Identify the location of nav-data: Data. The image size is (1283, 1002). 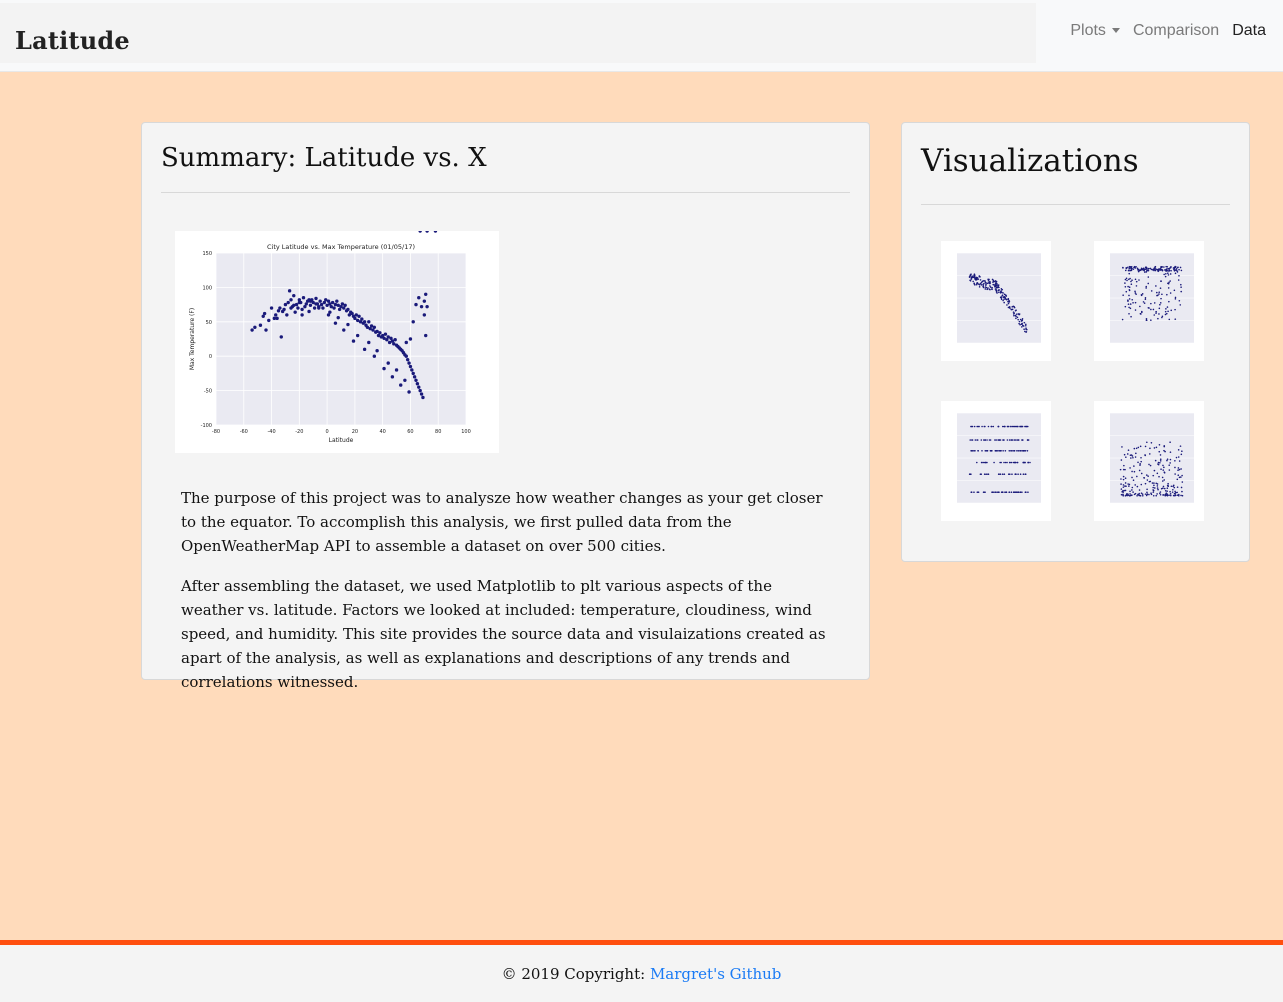
(1249, 31).